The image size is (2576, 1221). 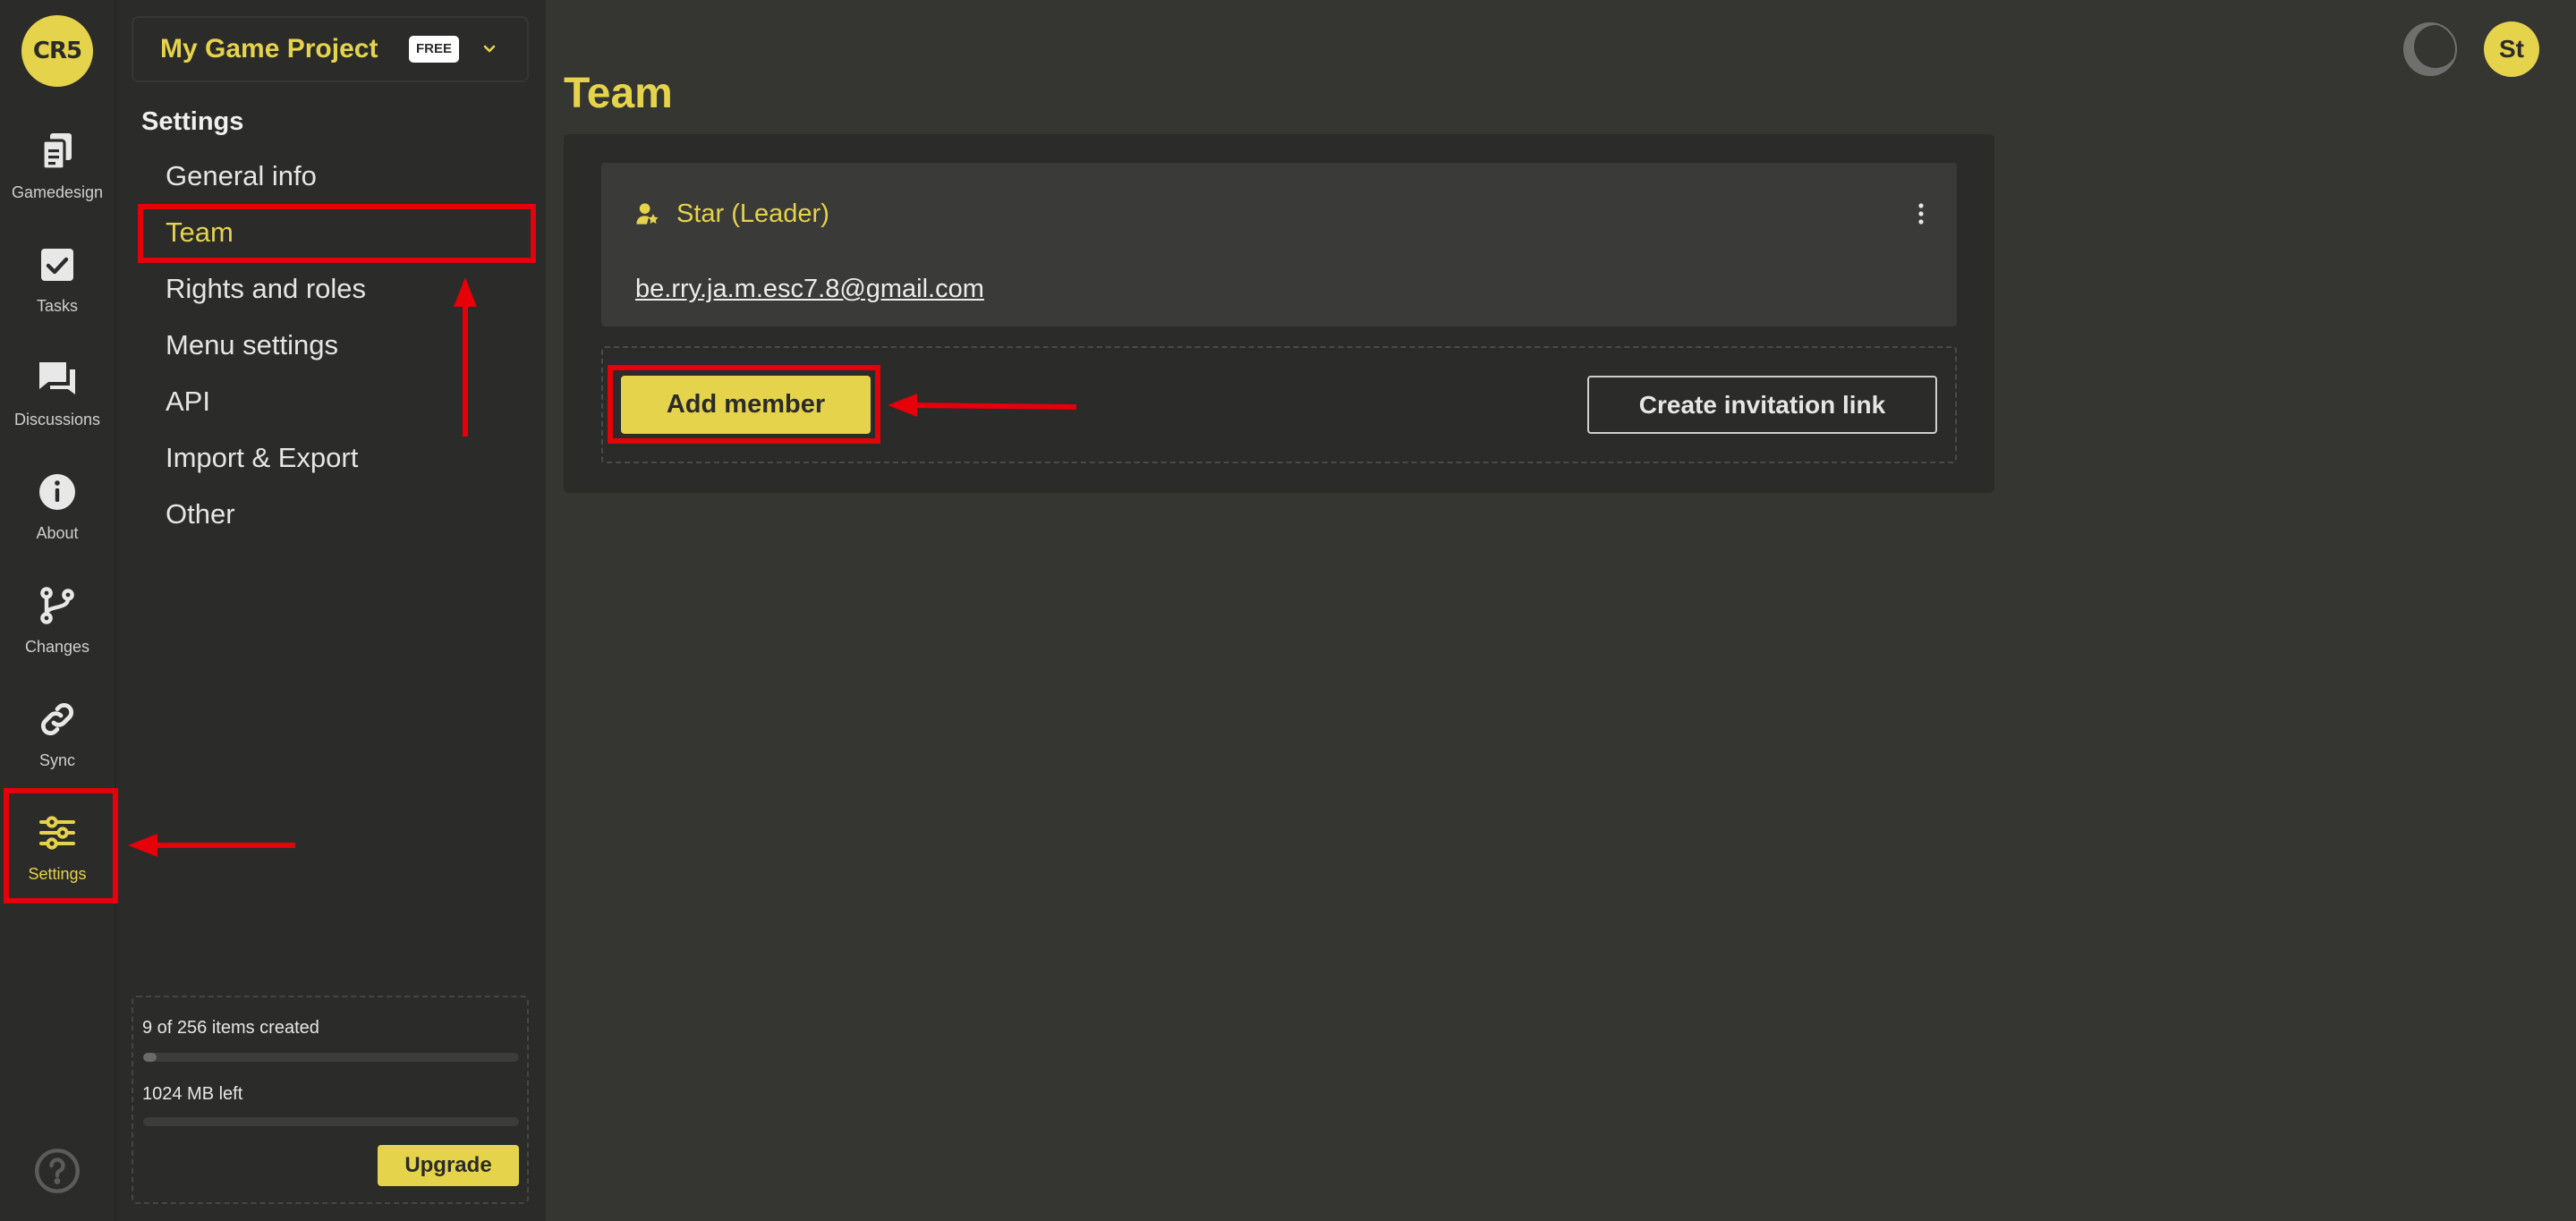 I want to click on discussions-icon, so click(x=57, y=379).